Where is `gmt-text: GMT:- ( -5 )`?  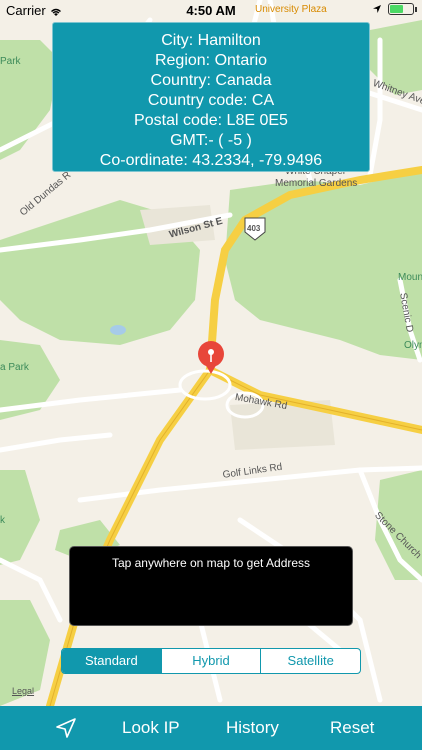 gmt-text: GMT:- ( -5 ) is located at coordinates (211, 140).